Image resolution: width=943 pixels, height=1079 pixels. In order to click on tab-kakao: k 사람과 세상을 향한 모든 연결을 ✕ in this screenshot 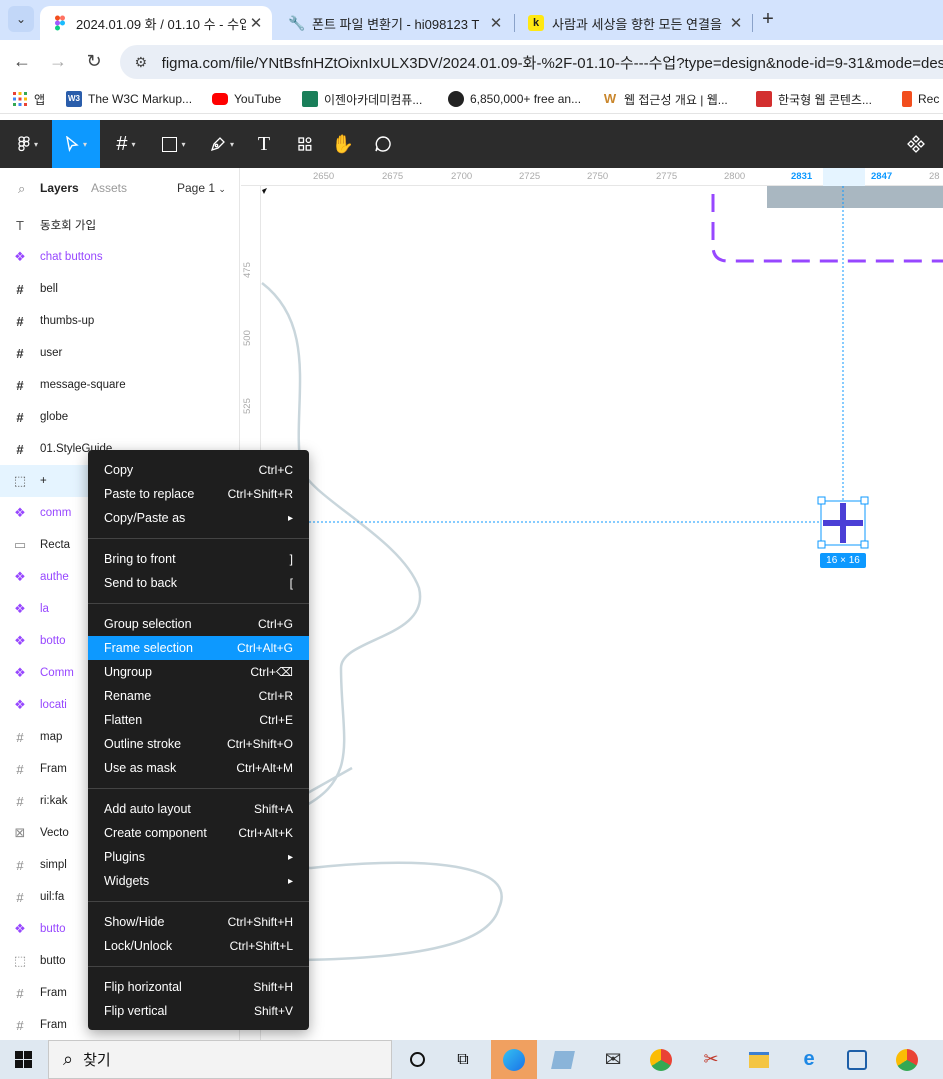, I will do `click(634, 23)`.